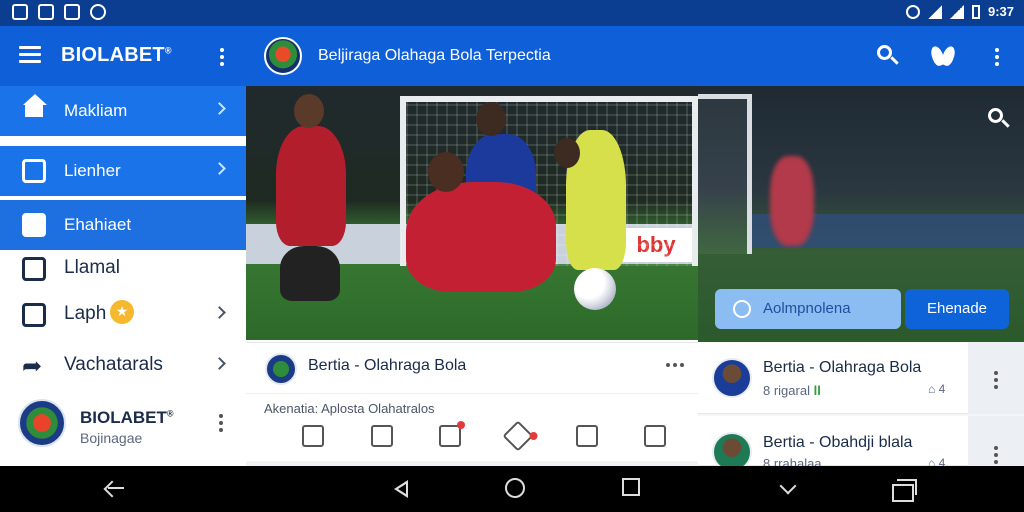 This screenshot has width=1024, height=512. What do you see at coordinates (937, 389) in the screenshot?
I see `list-item-stat: ⌂ 4` at bounding box center [937, 389].